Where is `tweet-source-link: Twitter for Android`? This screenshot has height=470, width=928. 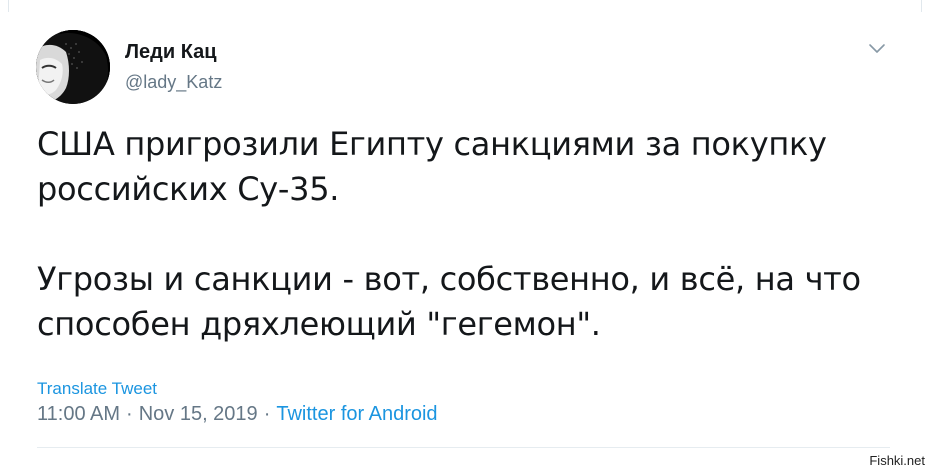 tweet-source-link: Twitter for Android is located at coordinates (356, 414).